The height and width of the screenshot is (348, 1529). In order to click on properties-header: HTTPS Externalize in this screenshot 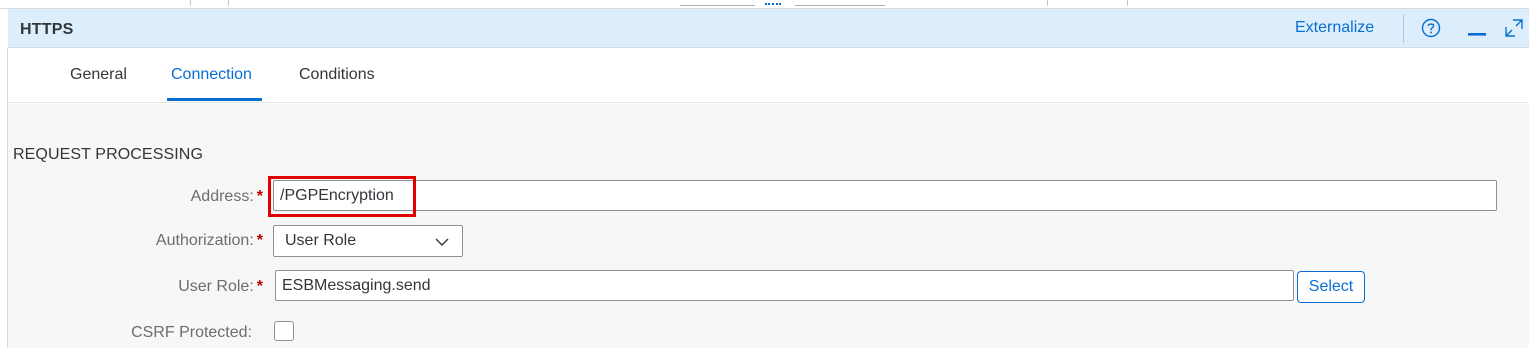, I will do `click(768, 28)`.